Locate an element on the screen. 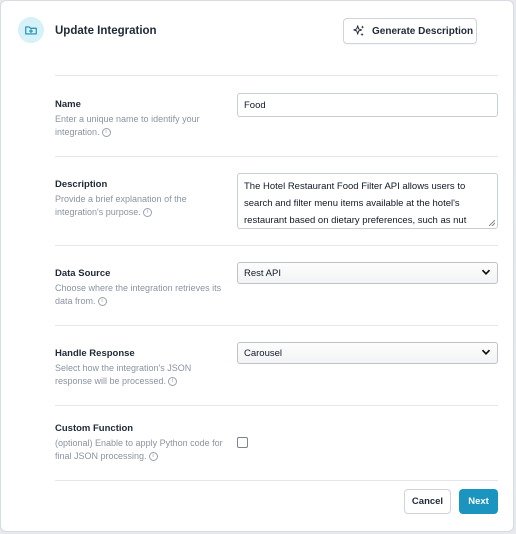 Image resolution: width=516 pixels, height=534 pixels. handle-response-label: Handle Response is located at coordinates (95, 353).